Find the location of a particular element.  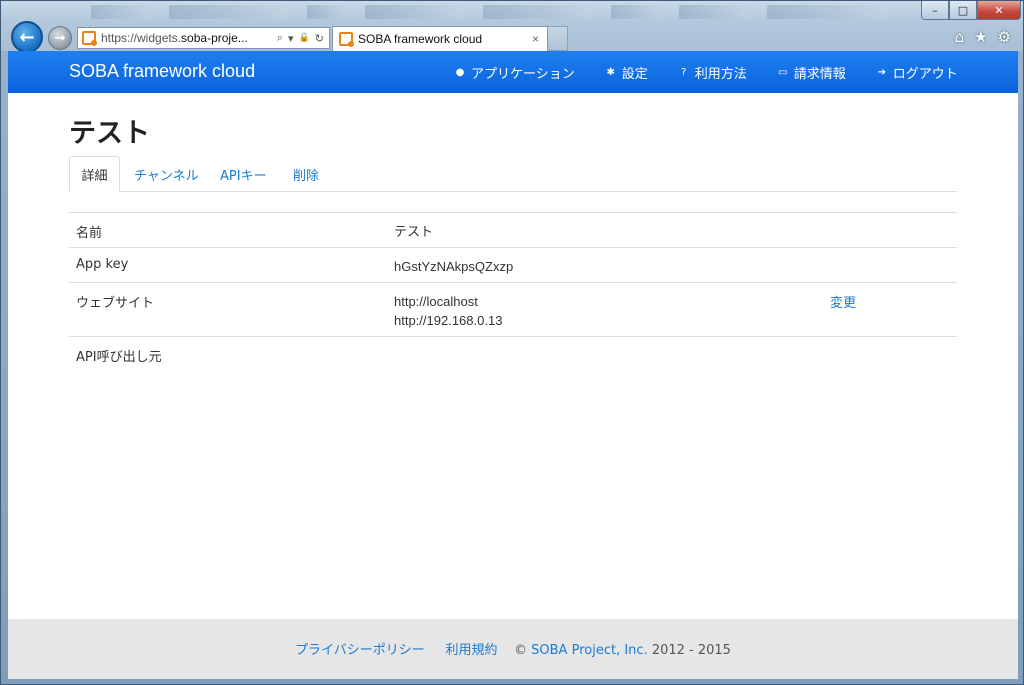

privacy-policy-link: プライバシーポリシー is located at coordinates (360, 650).